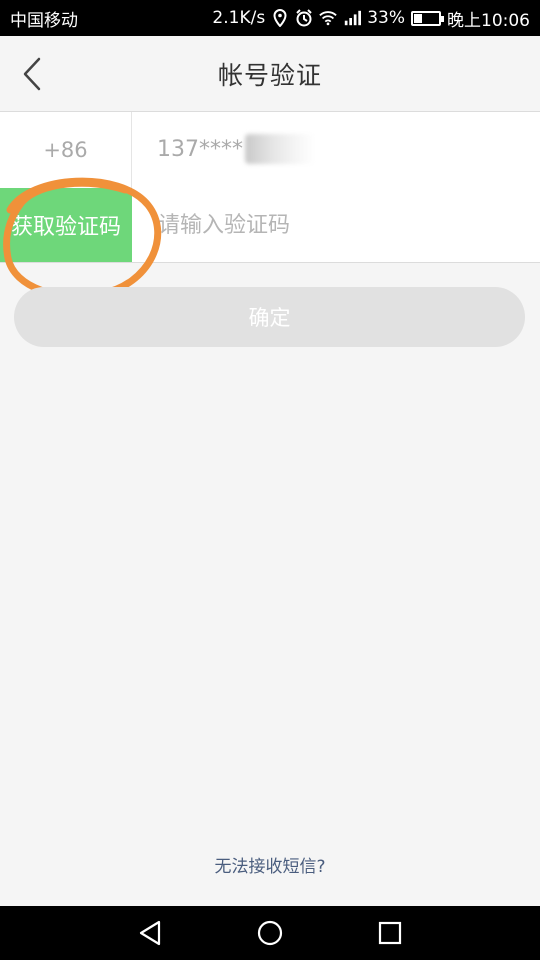 The image size is (540, 960). I want to click on nav-back-button, so click(150, 933).